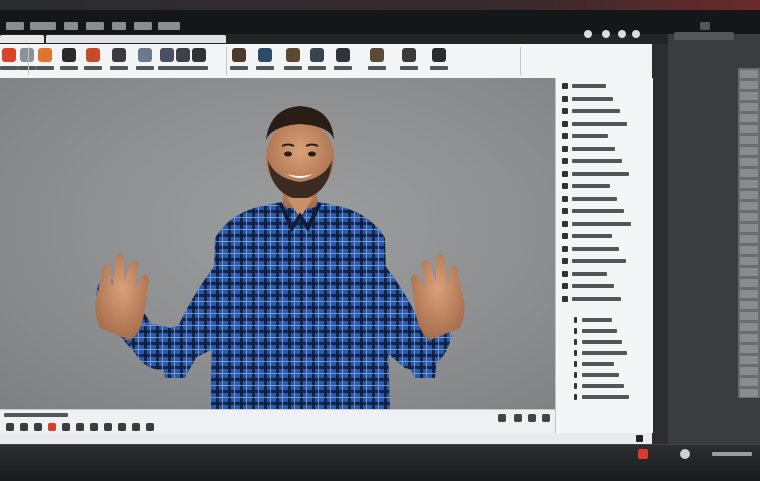  What do you see at coordinates (145, 55) in the screenshot?
I see `texture-icon` at bounding box center [145, 55].